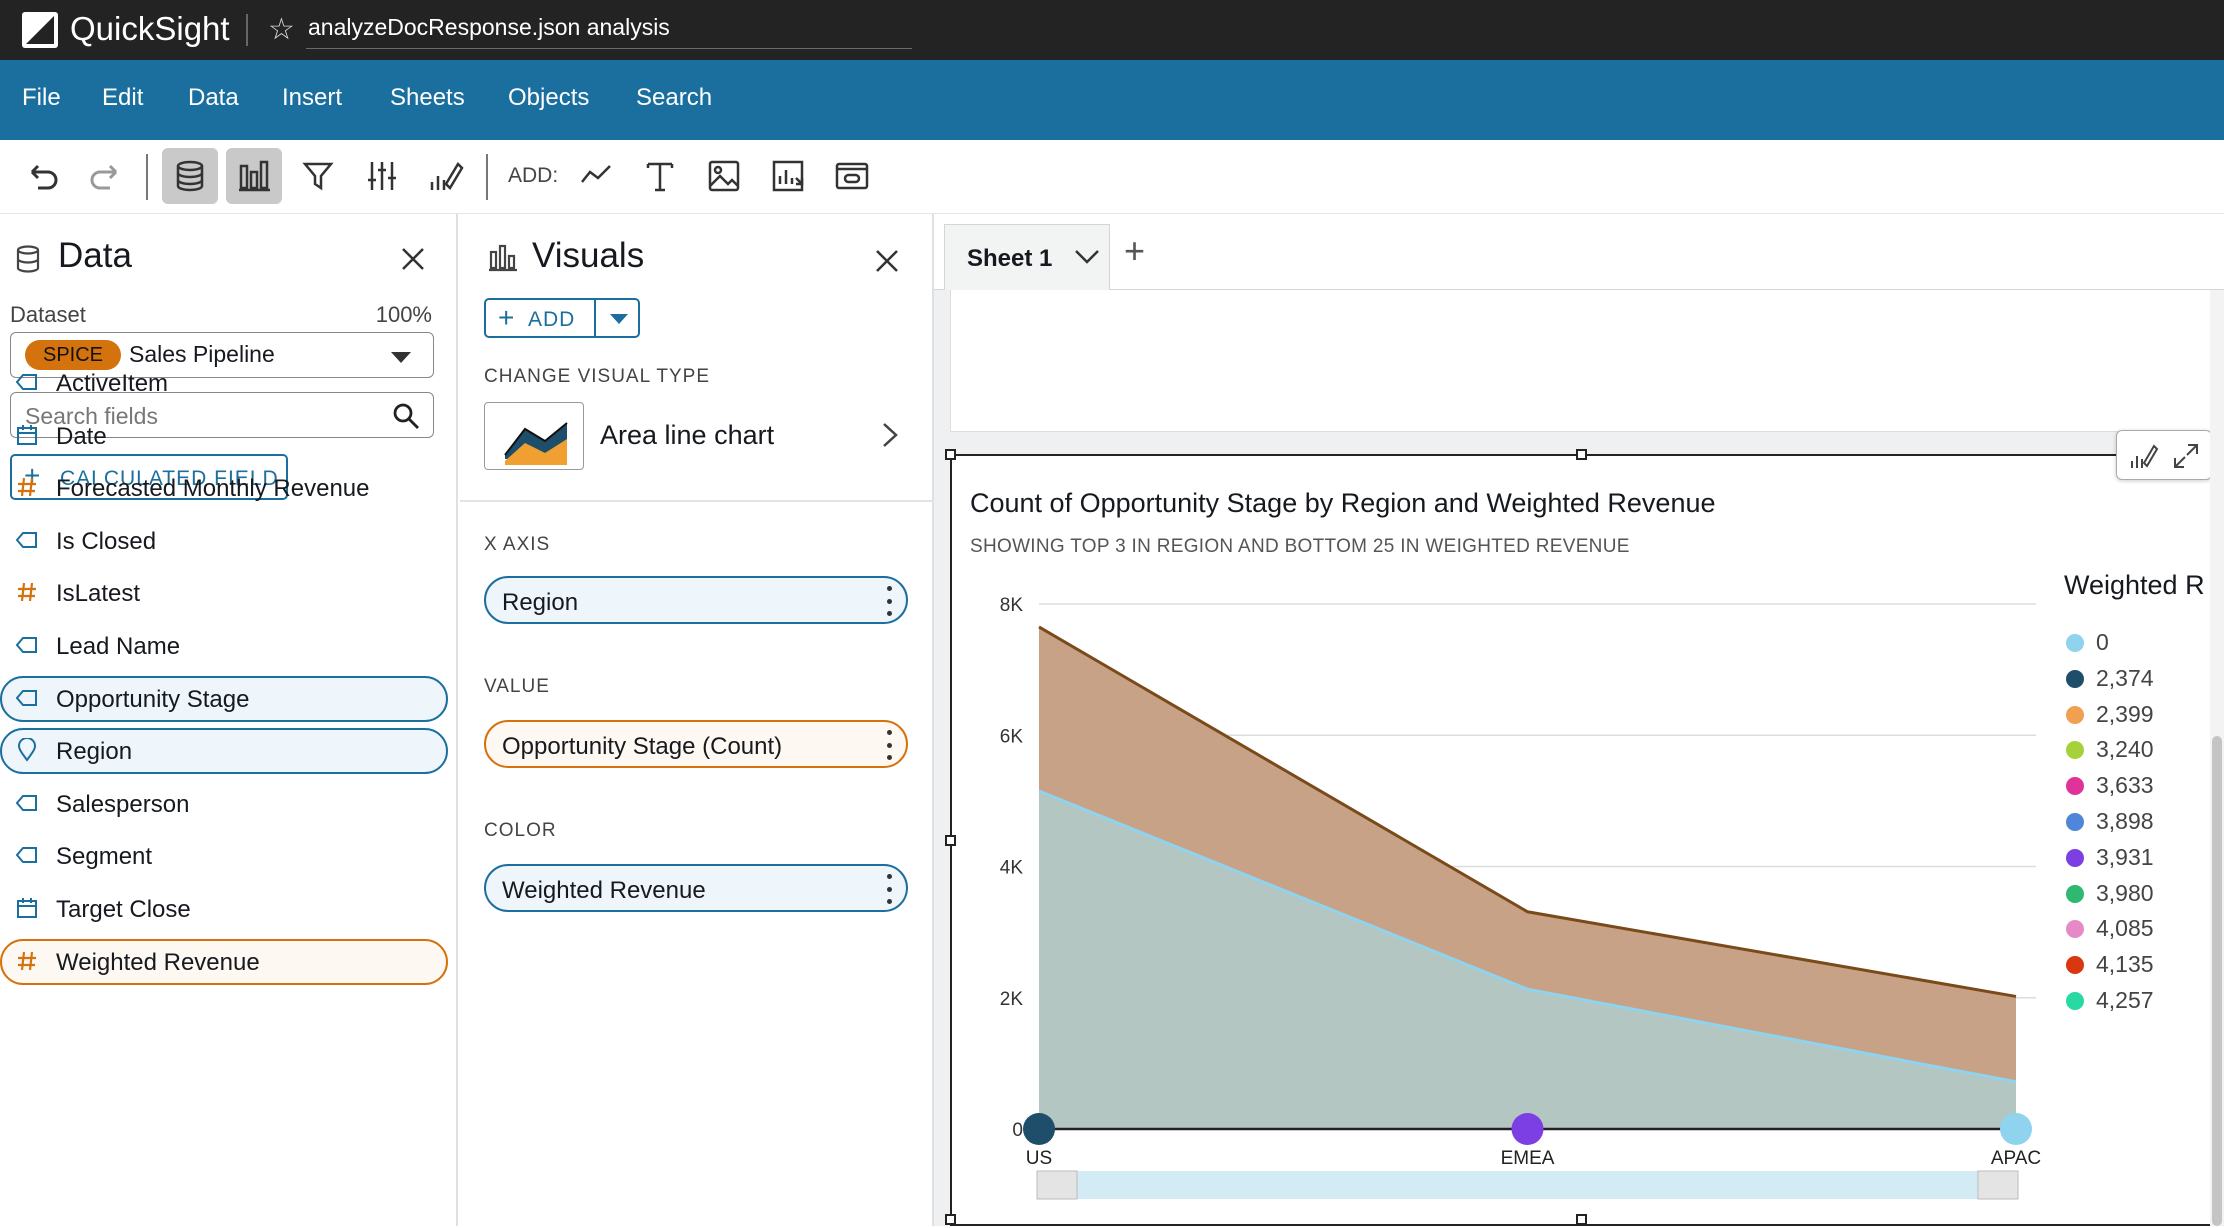 This screenshot has width=2224, height=1228. What do you see at coordinates (427, 98) in the screenshot?
I see `menu-sheets: Sheets` at bounding box center [427, 98].